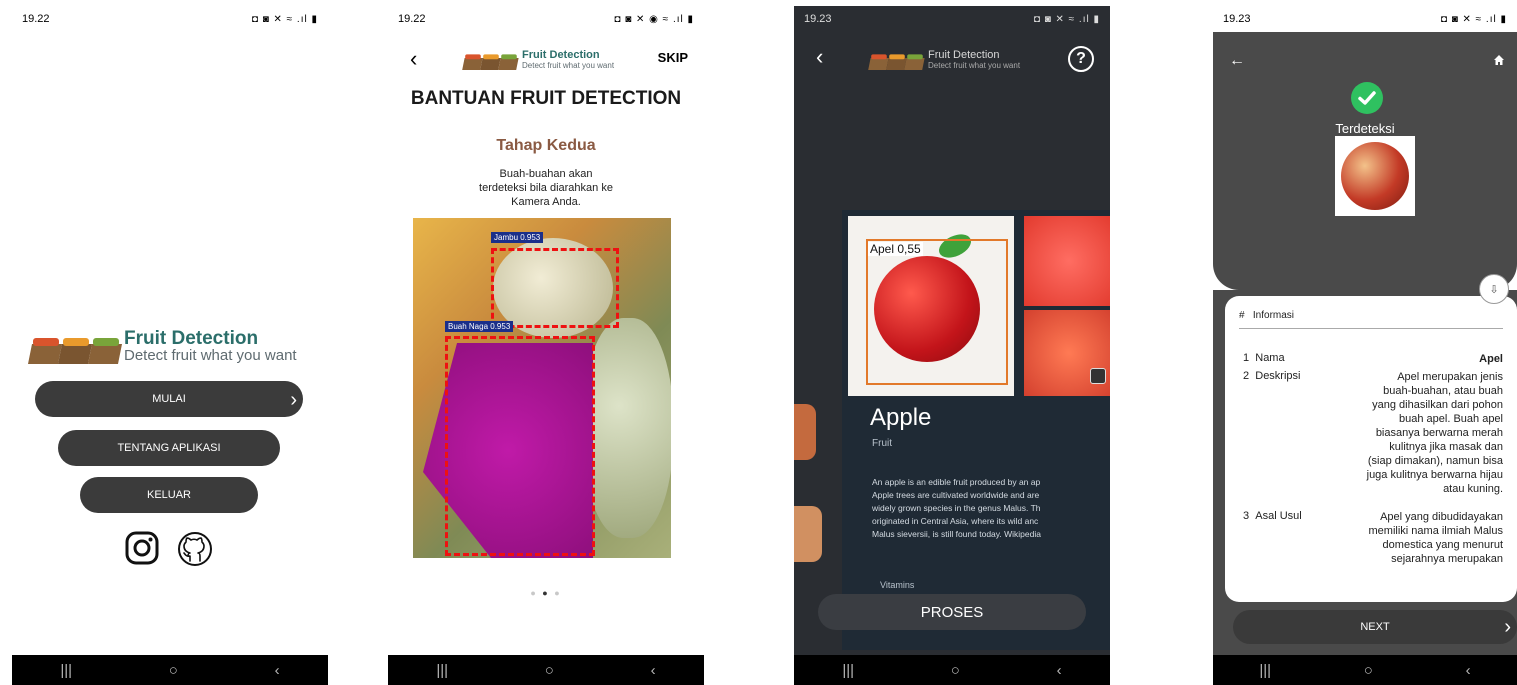  Describe the element at coordinates (1264, 358) in the screenshot. I see `row-key: 1 Nama` at that location.